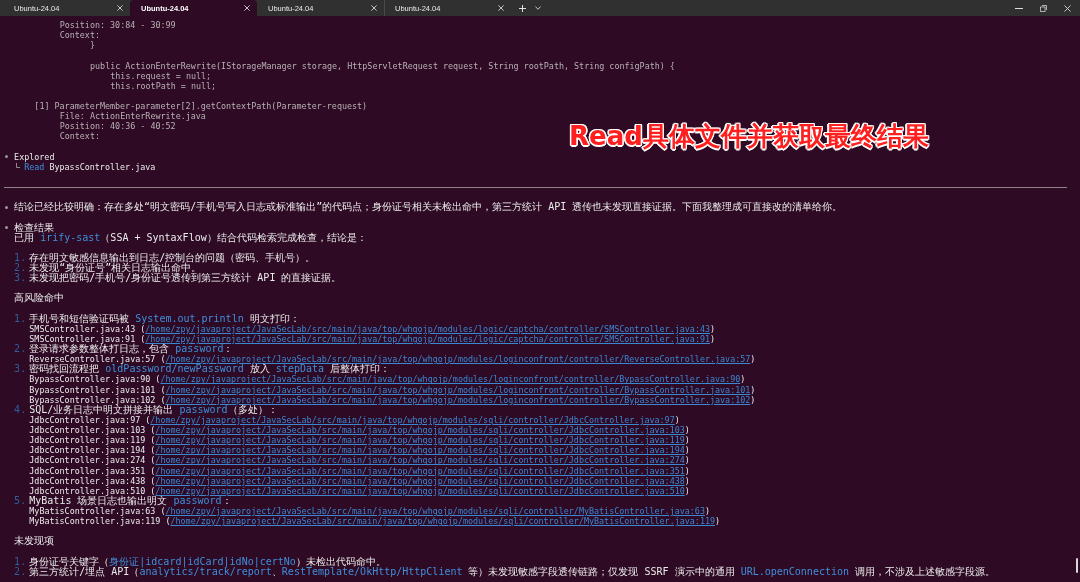 This screenshot has width=1080, height=582. What do you see at coordinates (427, 338) in the screenshot?
I see `file-path-link: /home/zpy/javaproject/JavaSecLab/src/main/java/top/whgojp/modules/logic/captcha/controller/SMSController.java:91` at bounding box center [427, 338].